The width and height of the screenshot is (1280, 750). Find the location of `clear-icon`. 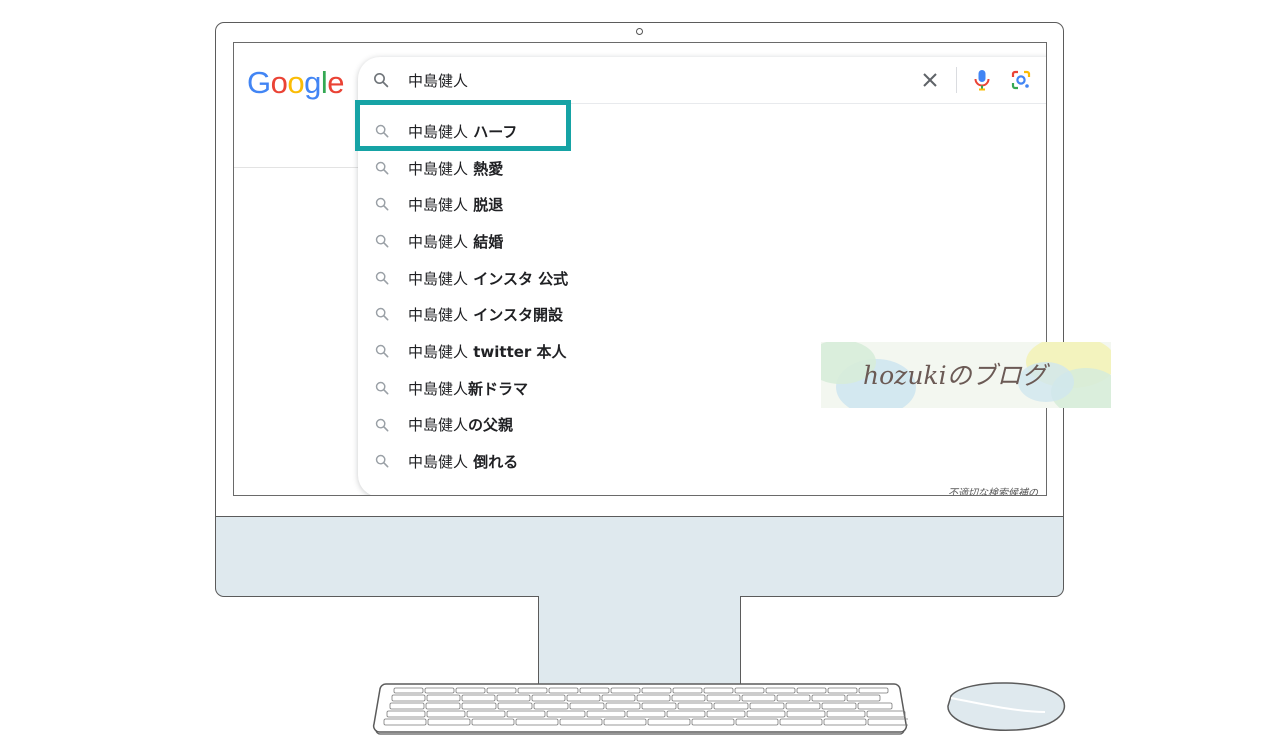

clear-icon is located at coordinates (930, 80).